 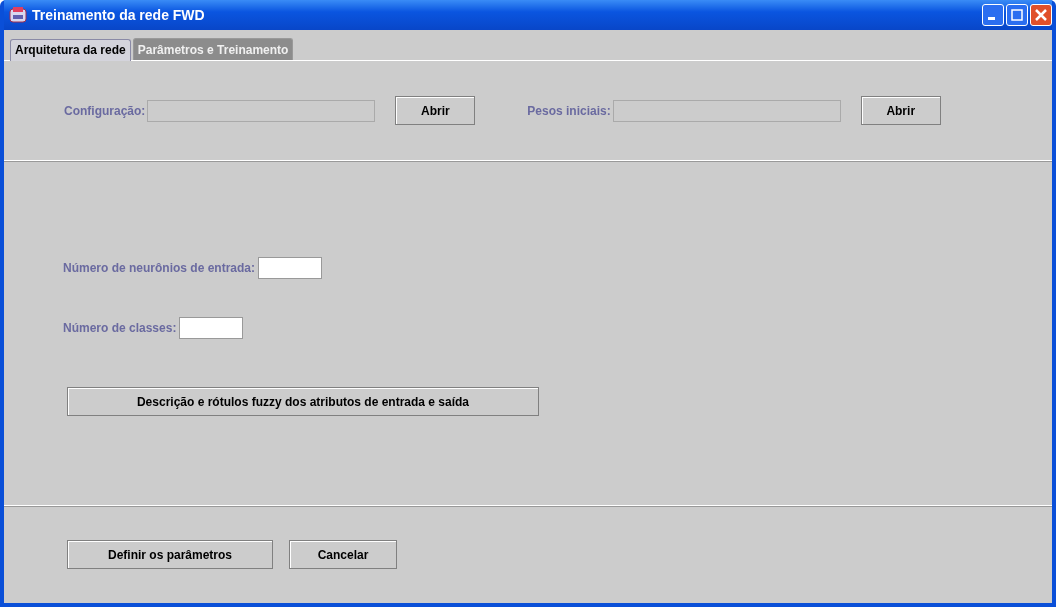 What do you see at coordinates (105, 110) in the screenshot?
I see `field-label: Configuração:` at bounding box center [105, 110].